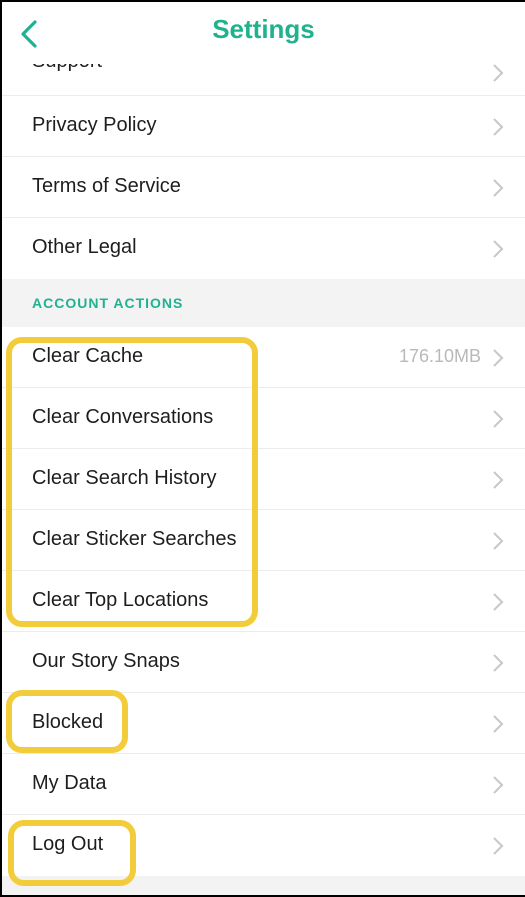 The height and width of the screenshot is (897, 525). What do you see at coordinates (68, 844) in the screenshot?
I see `row-label: Log Out` at bounding box center [68, 844].